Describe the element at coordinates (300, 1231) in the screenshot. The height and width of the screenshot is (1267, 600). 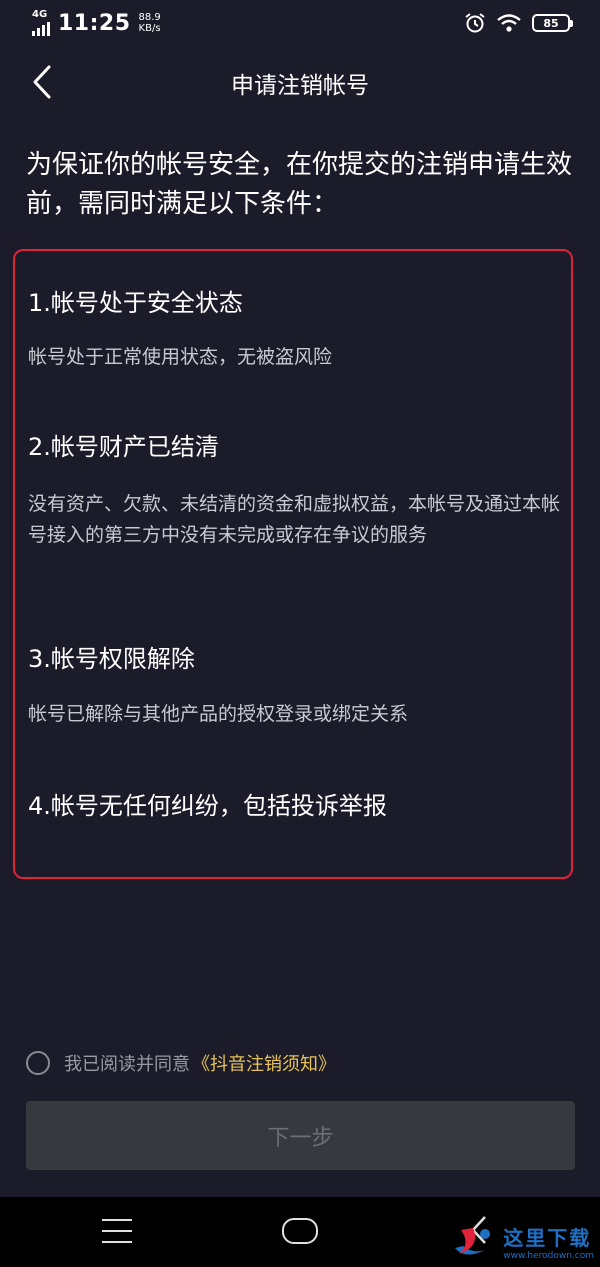
I see `home-icon` at that location.